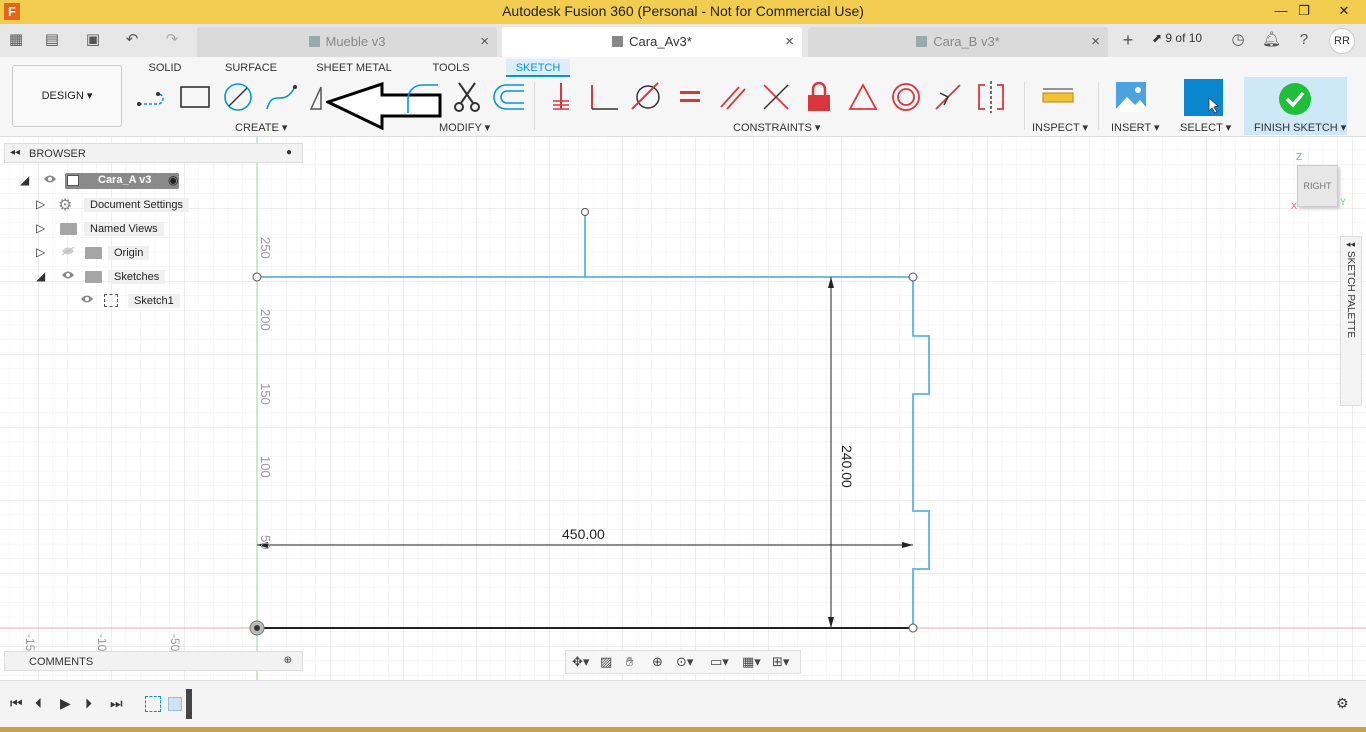 Image resolution: width=1366 pixels, height=732 pixels. I want to click on new-tab-plus-icon: +, so click(1128, 40).